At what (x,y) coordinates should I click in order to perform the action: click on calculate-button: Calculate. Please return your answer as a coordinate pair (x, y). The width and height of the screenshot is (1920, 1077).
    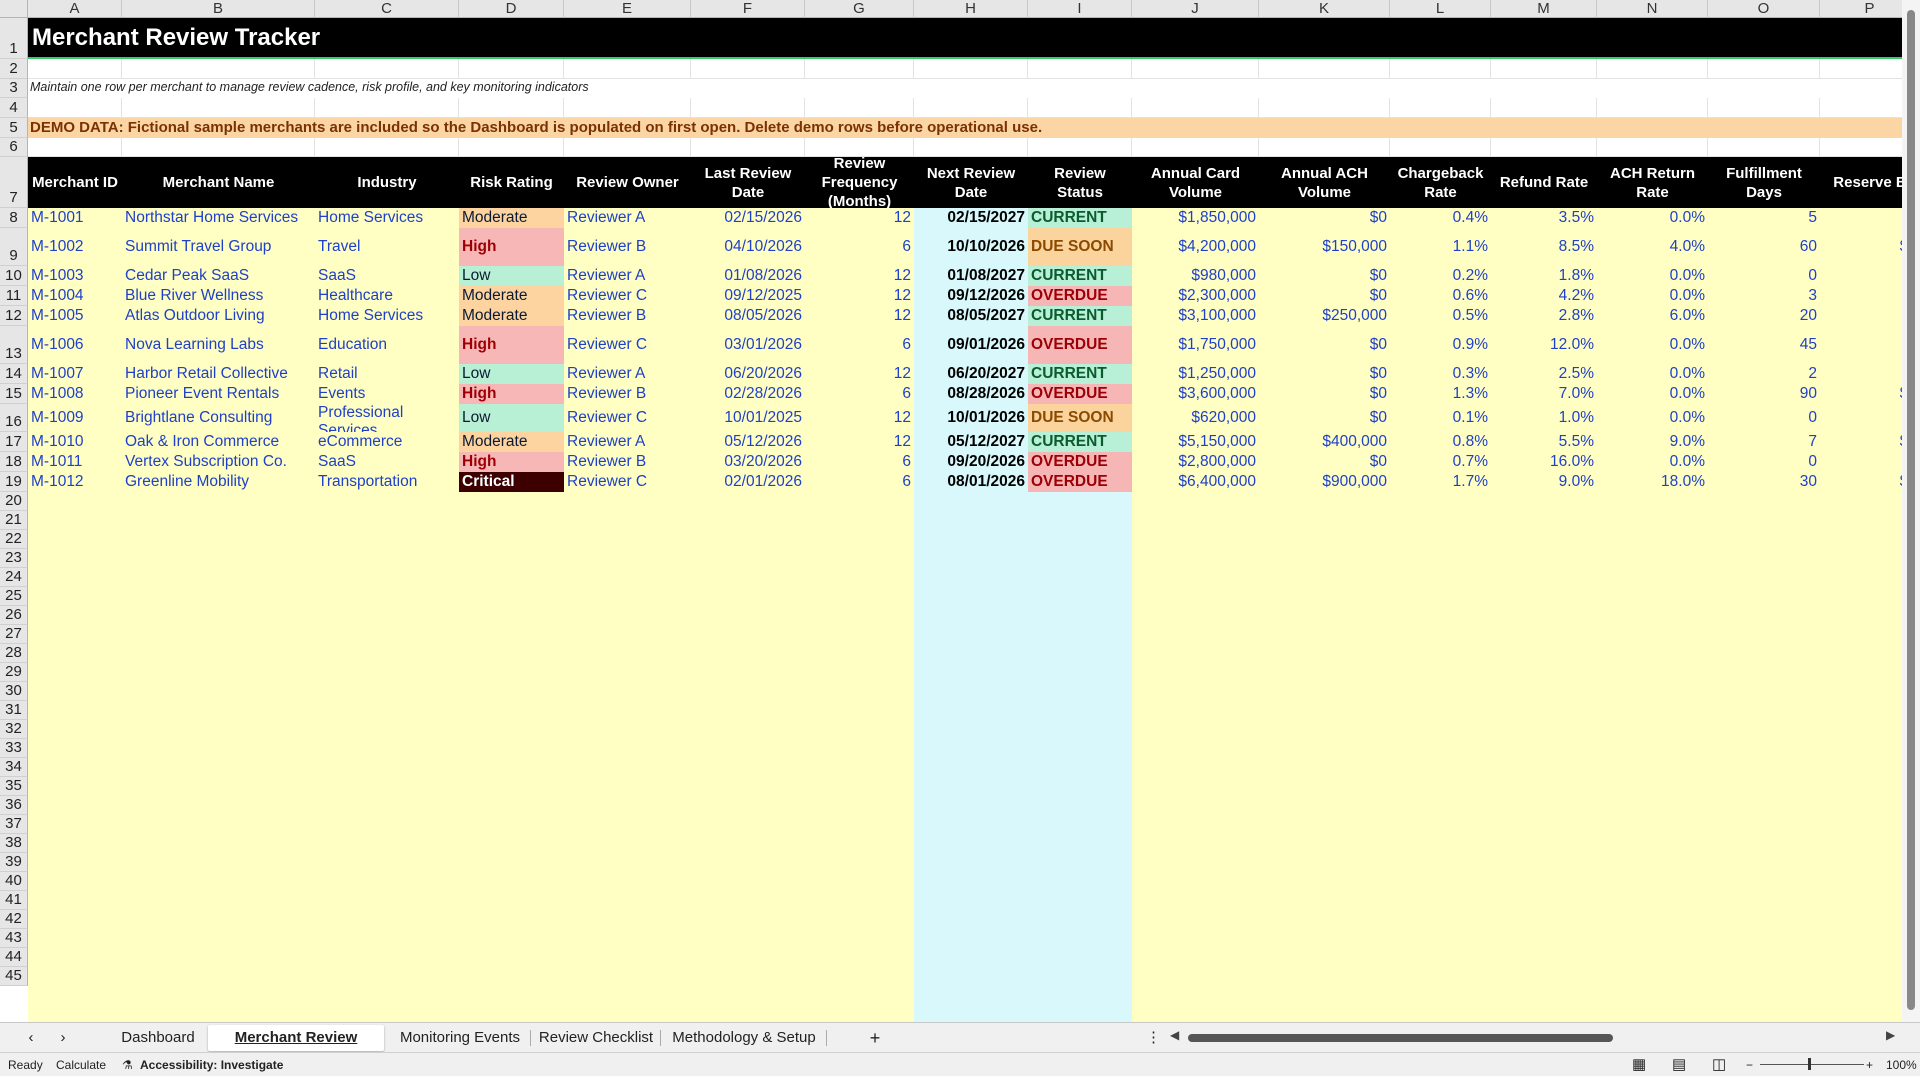
    Looking at the image, I should click on (81, 1065).